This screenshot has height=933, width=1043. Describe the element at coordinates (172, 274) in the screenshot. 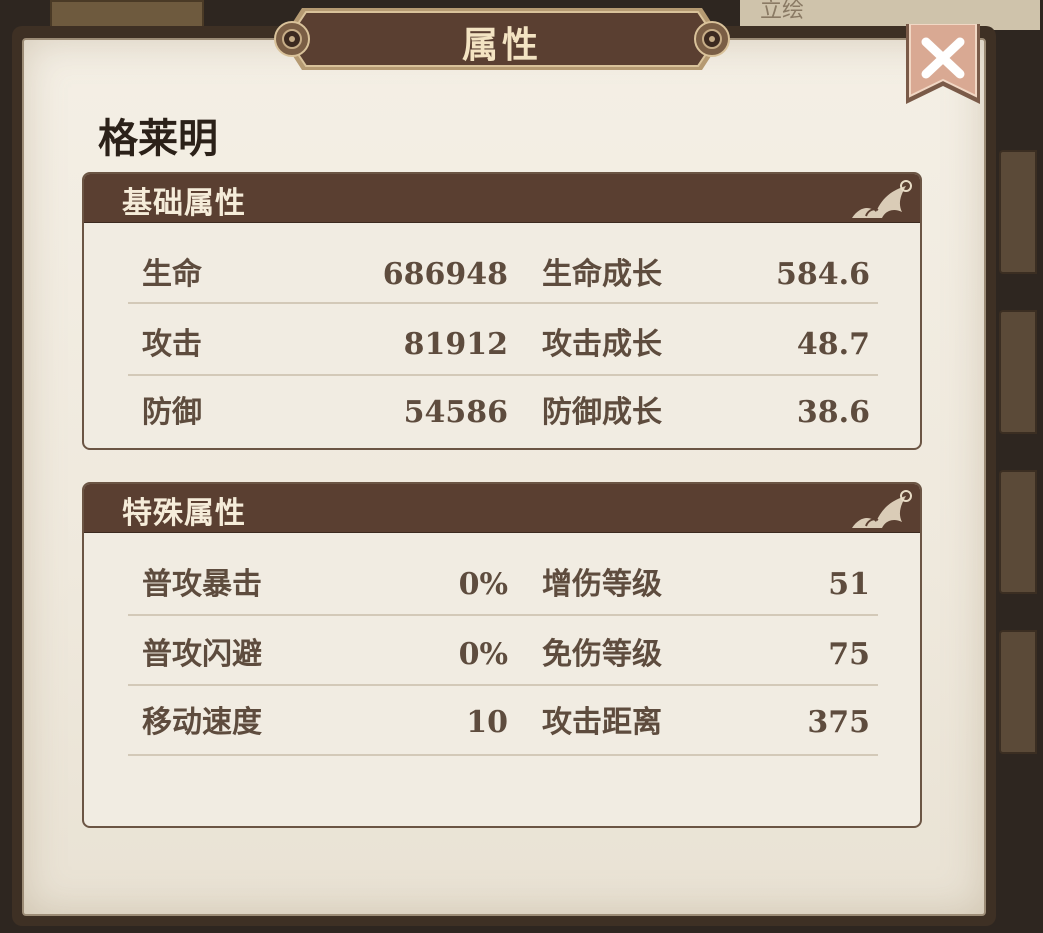

I see `stat-label: 生命` at that location.